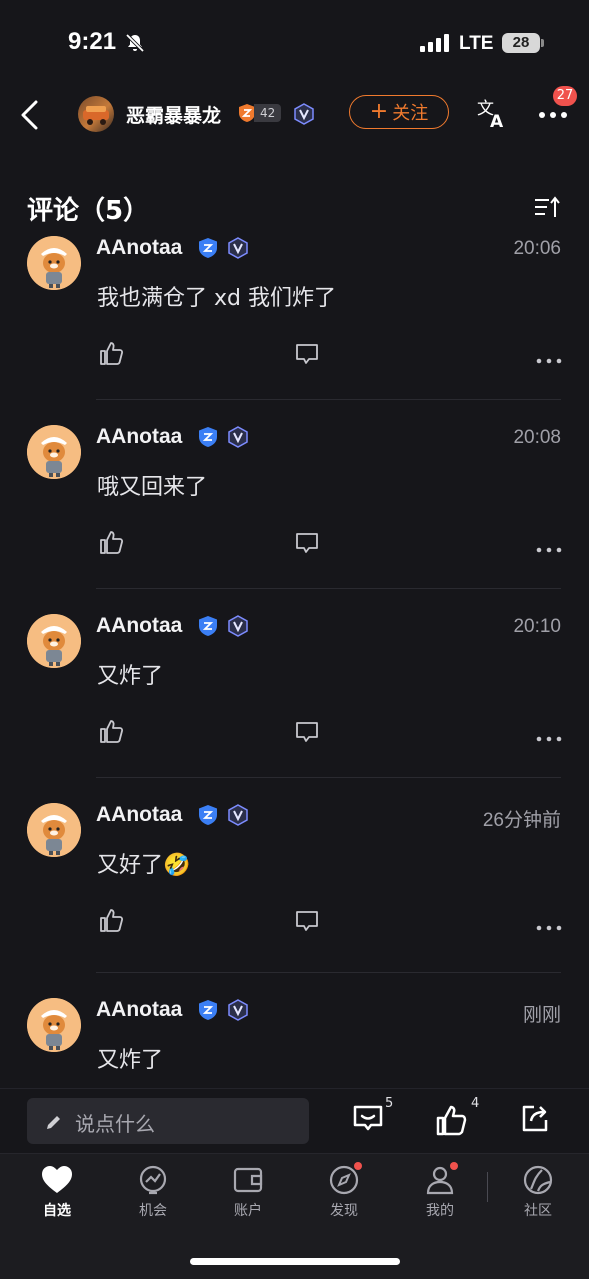  I want to click on tab-label: 发现, so click(344, 1211).